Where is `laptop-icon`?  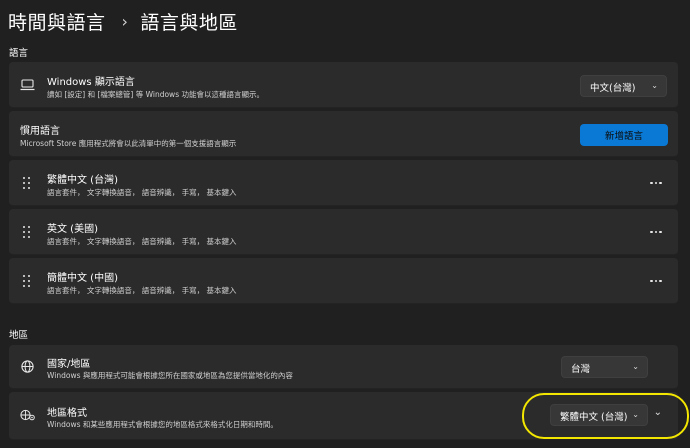
laptop-icon is located at coordinates (27, 85).